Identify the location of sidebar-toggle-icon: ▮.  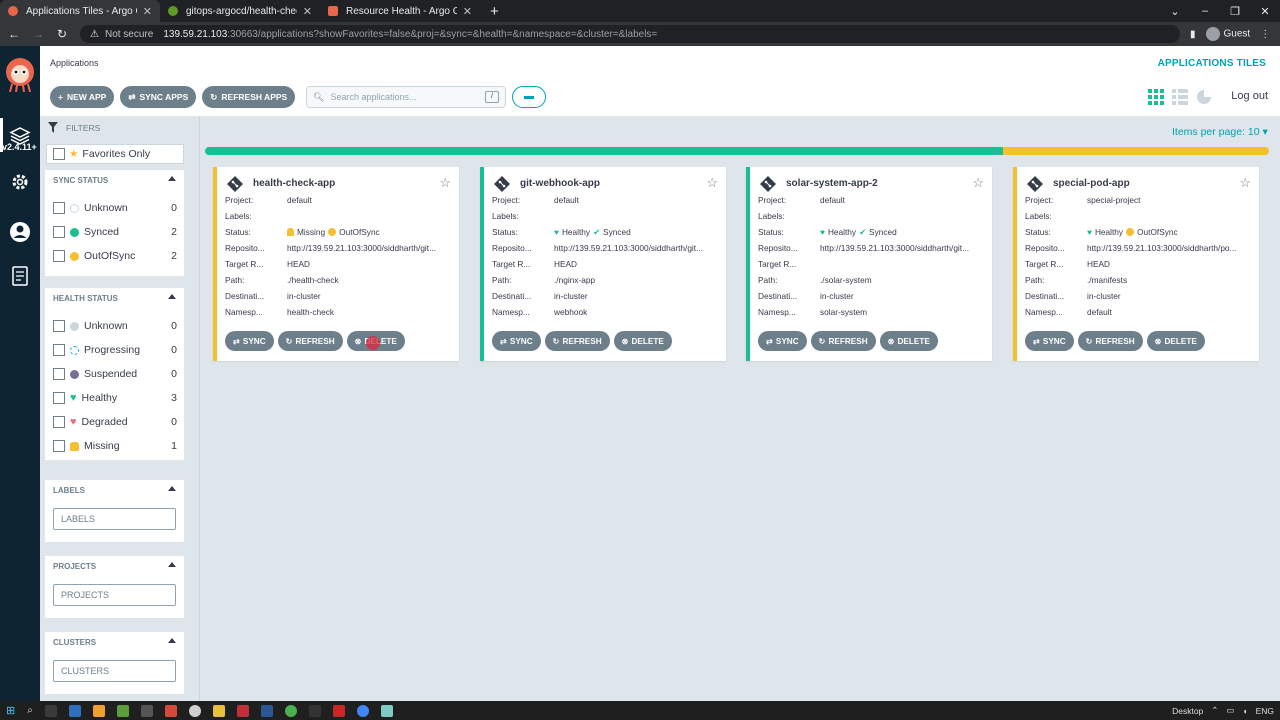
(1193, 34).